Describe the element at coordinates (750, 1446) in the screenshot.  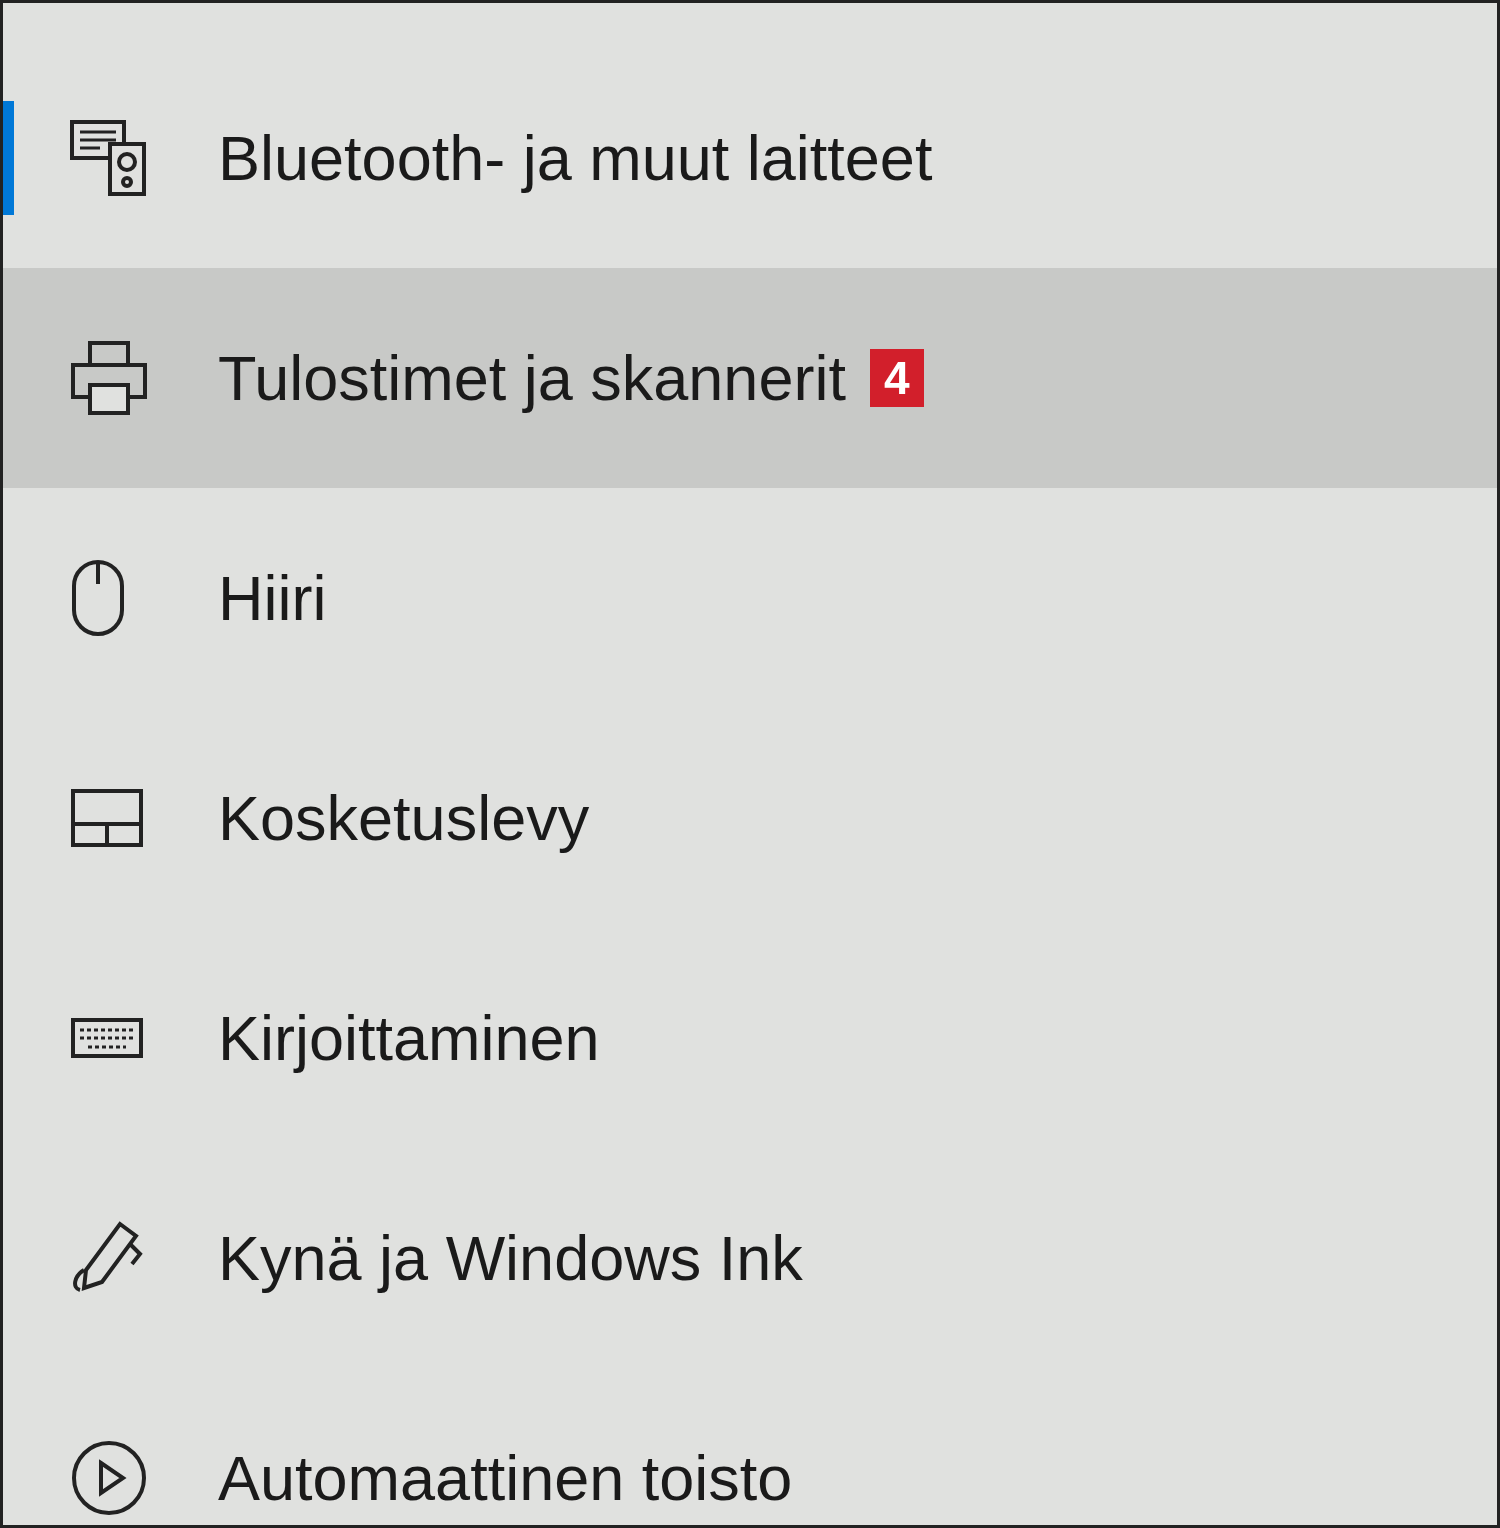
I see `sidebar-item: Automaattinen toisto` at that location.